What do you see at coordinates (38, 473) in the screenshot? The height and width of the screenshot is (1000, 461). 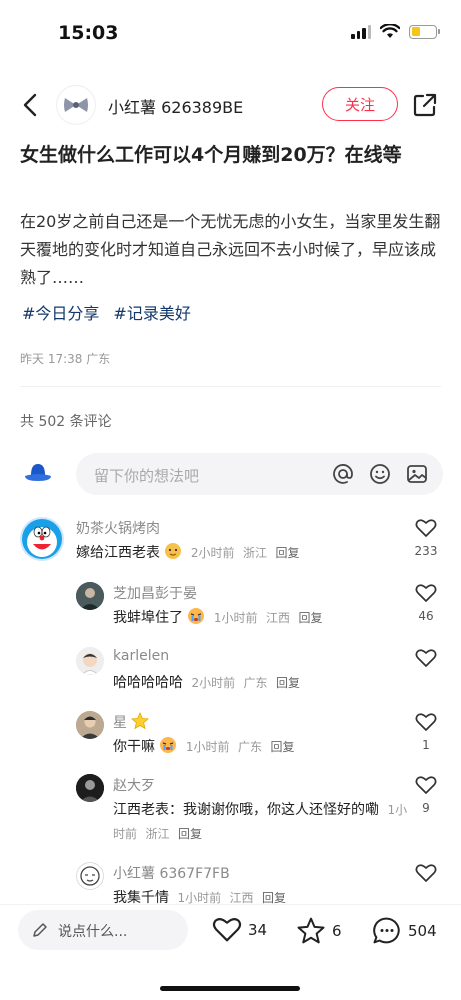 I see `my-avatar` at bounding box center [38, 473].